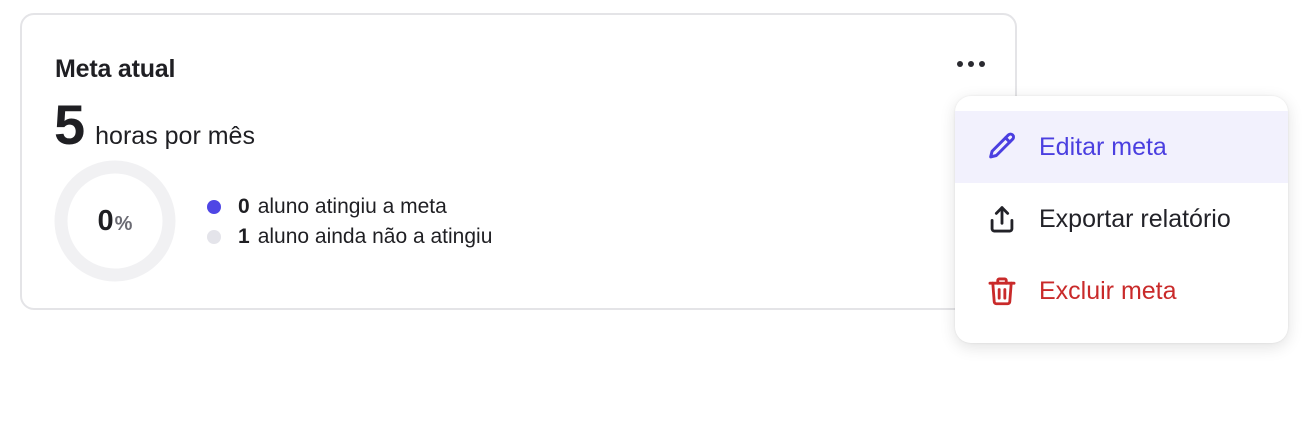 The image size is (1314, 426). I want to click on more-options-button, so click(971, 64).